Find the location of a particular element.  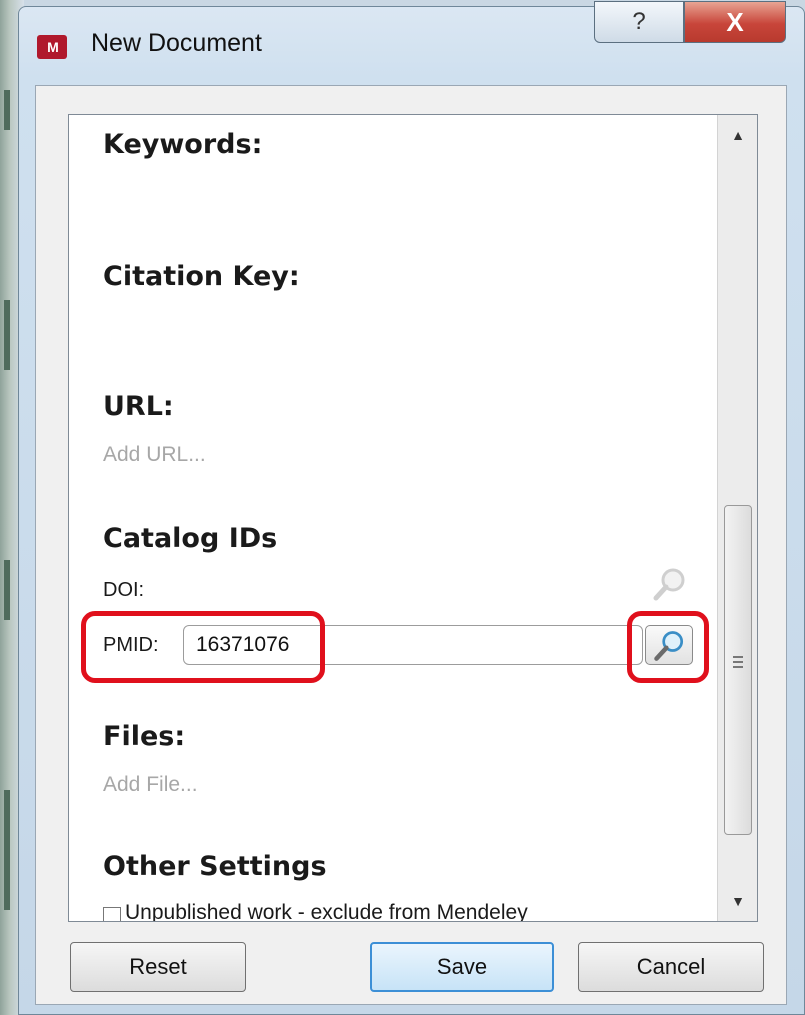

citation-key-heading: Citation Key: is located at coordinates (201, 276).